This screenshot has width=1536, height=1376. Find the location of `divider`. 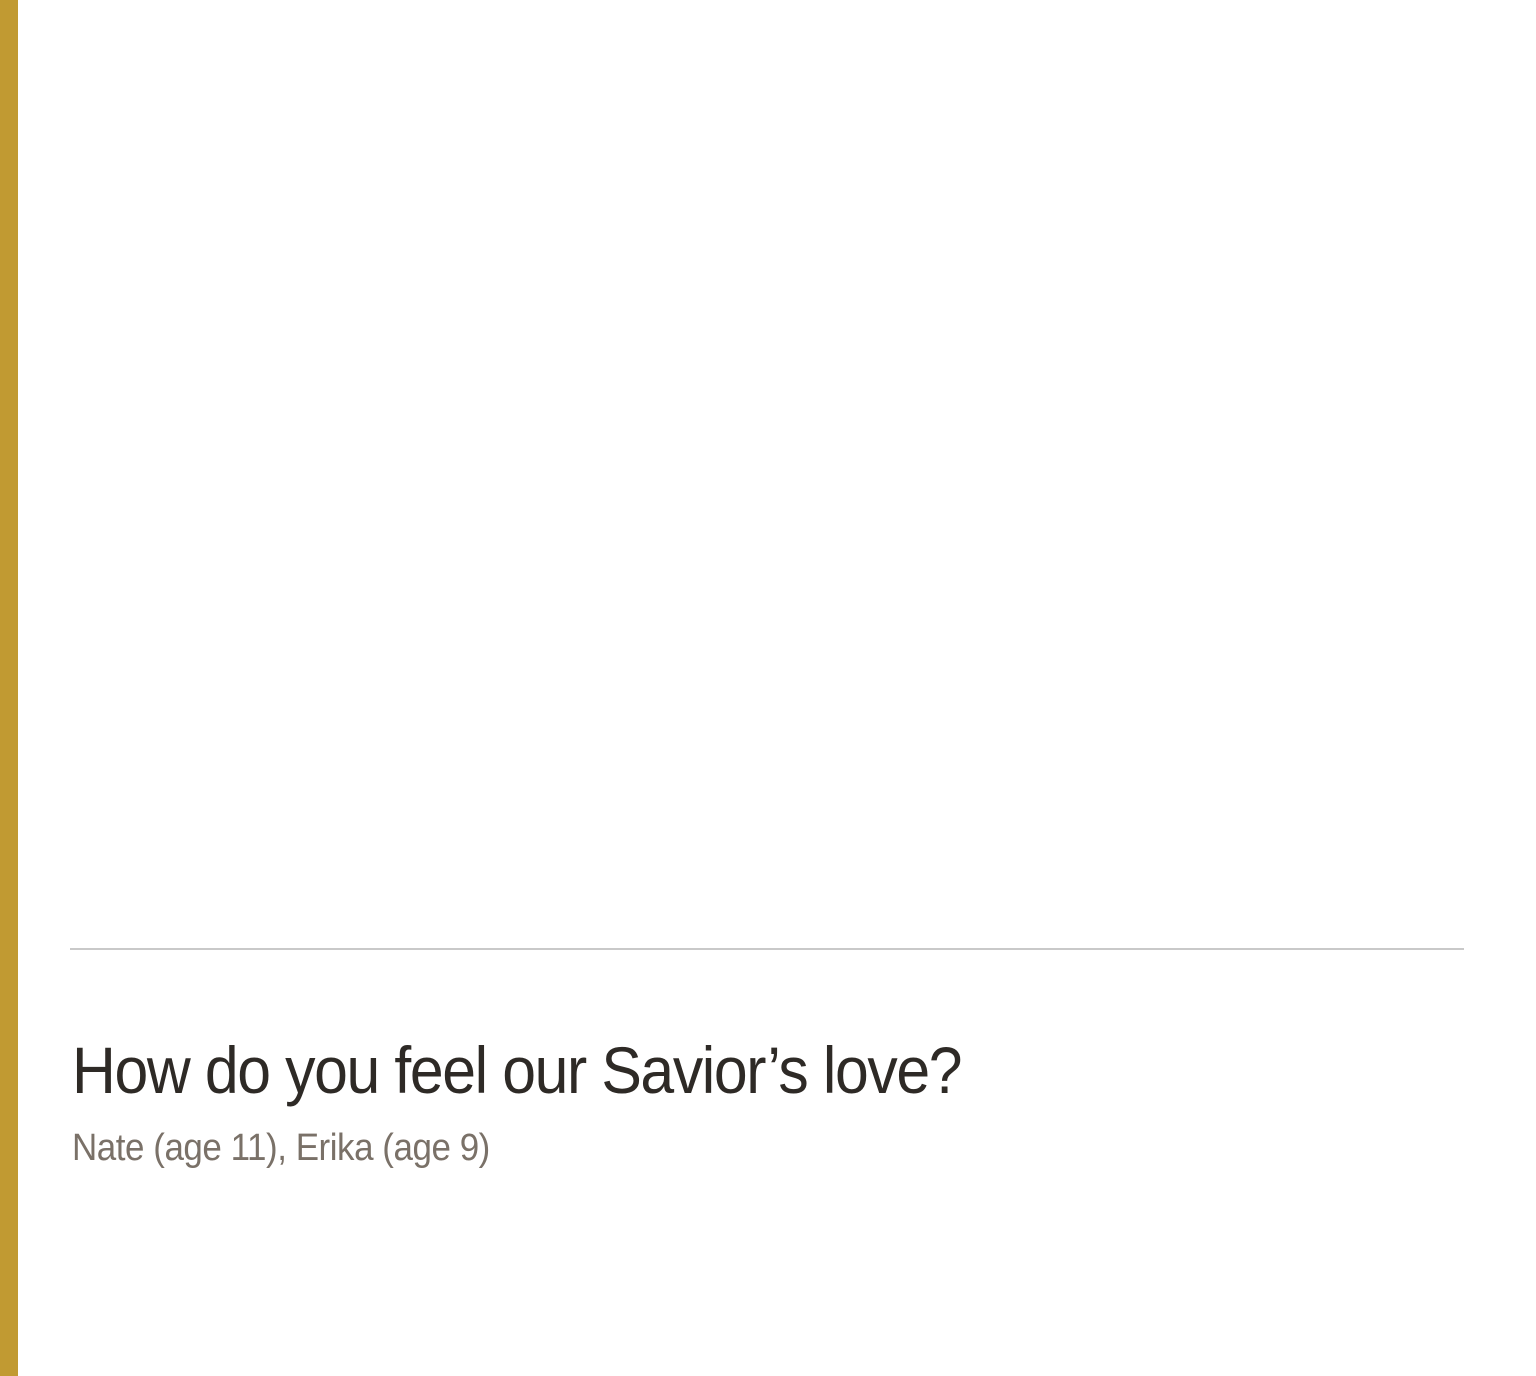

divider is located at coordinates (767, 949).